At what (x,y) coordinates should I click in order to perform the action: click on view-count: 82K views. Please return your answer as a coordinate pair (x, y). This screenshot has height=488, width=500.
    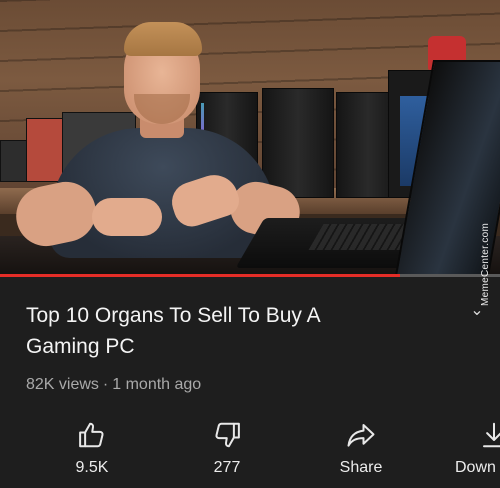
    Looking at the image, I should click on (62, 384).